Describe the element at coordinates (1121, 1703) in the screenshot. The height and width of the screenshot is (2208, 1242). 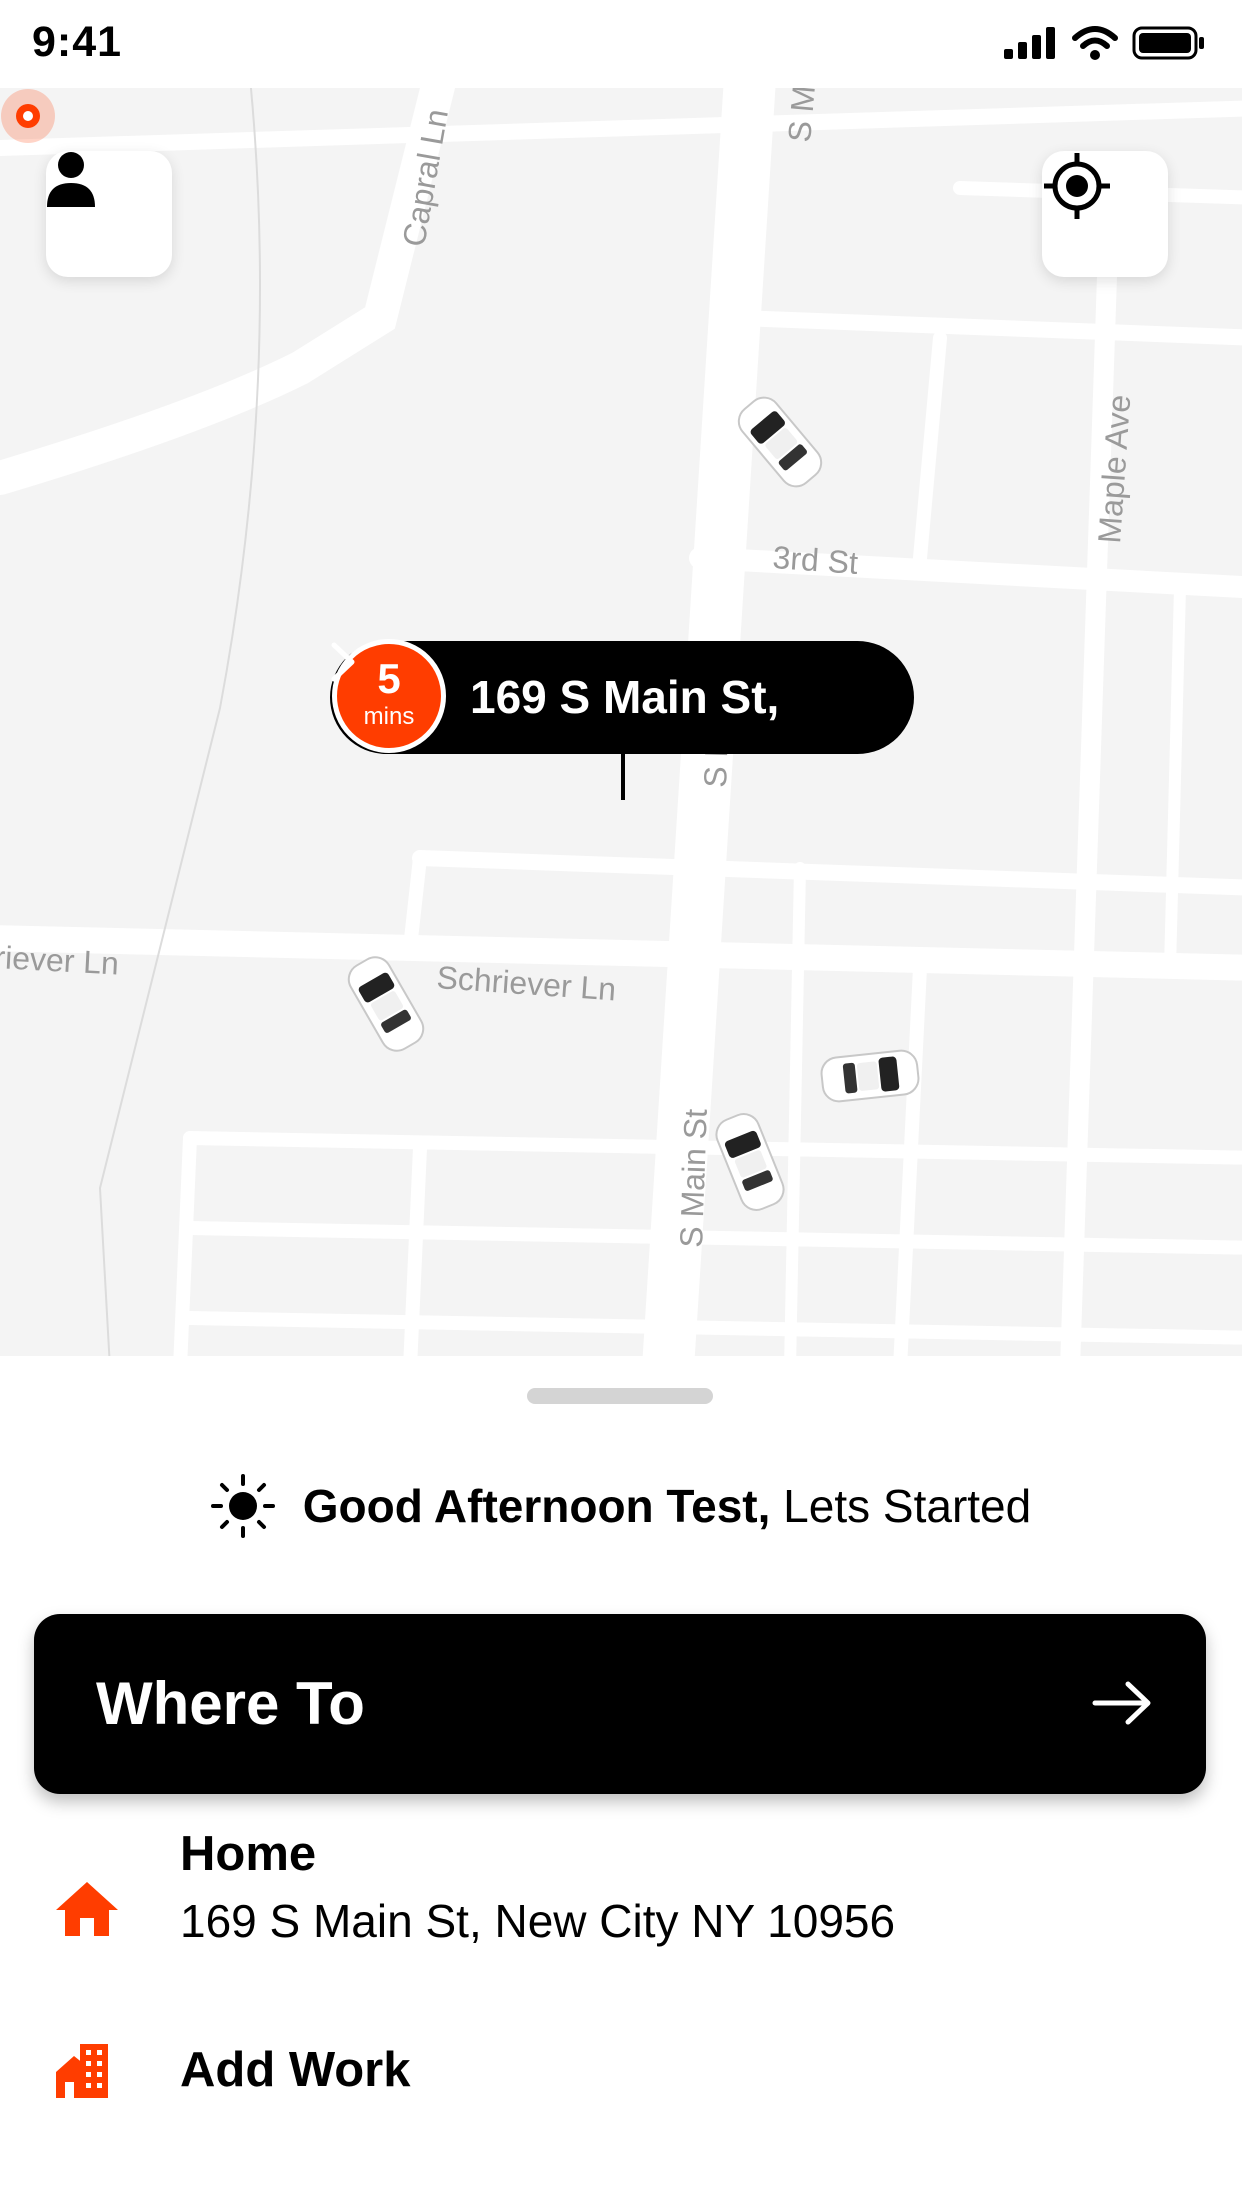
I see `arrow-right-icon` at that location.